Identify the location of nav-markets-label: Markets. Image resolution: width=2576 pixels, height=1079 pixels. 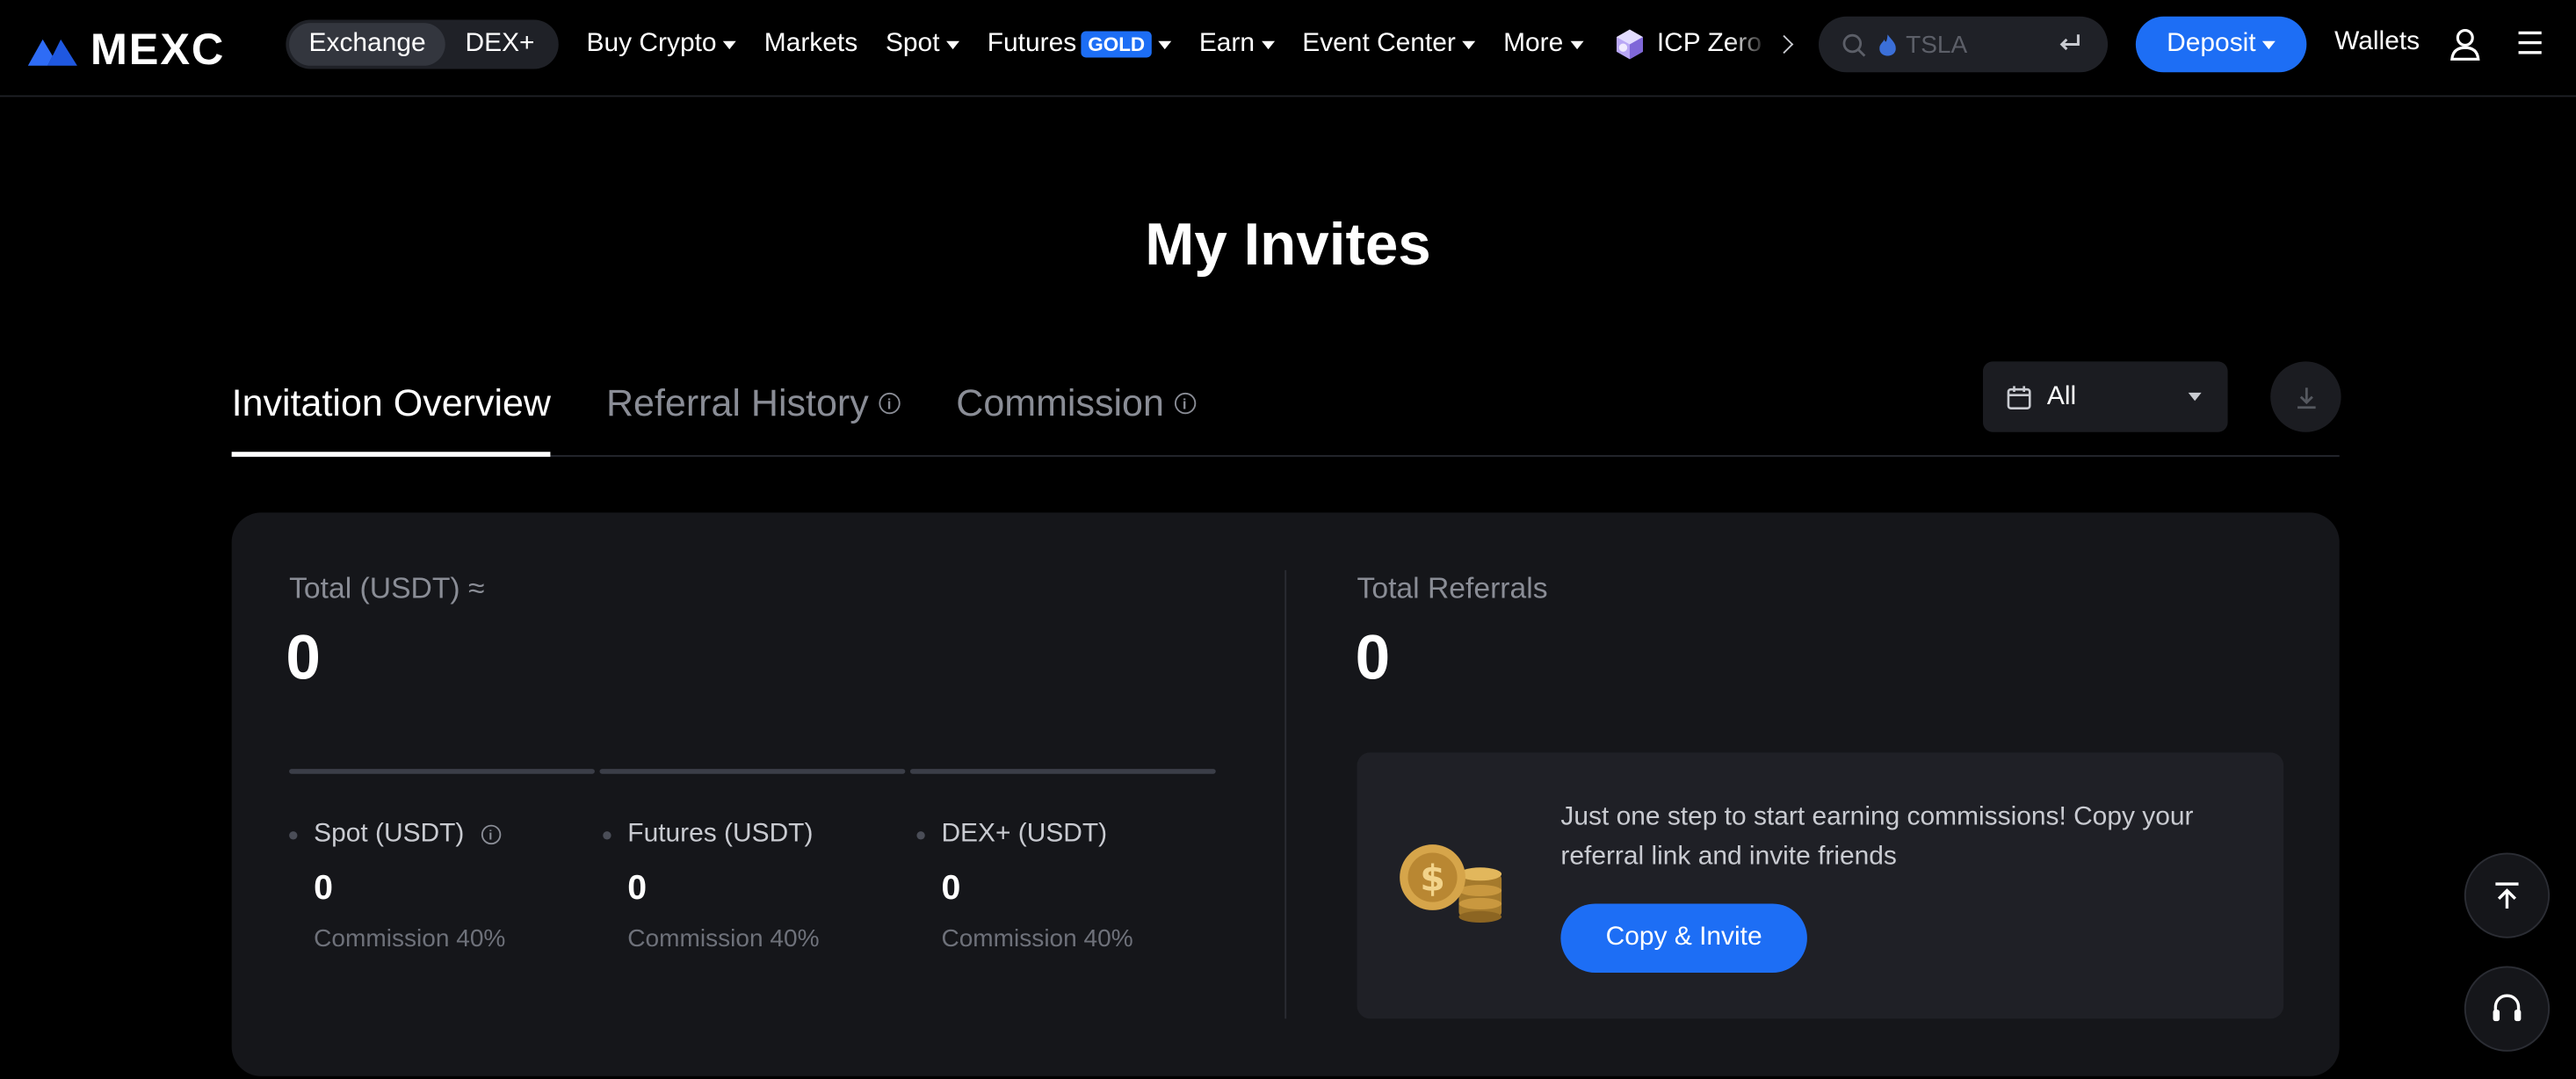
(810, 43).